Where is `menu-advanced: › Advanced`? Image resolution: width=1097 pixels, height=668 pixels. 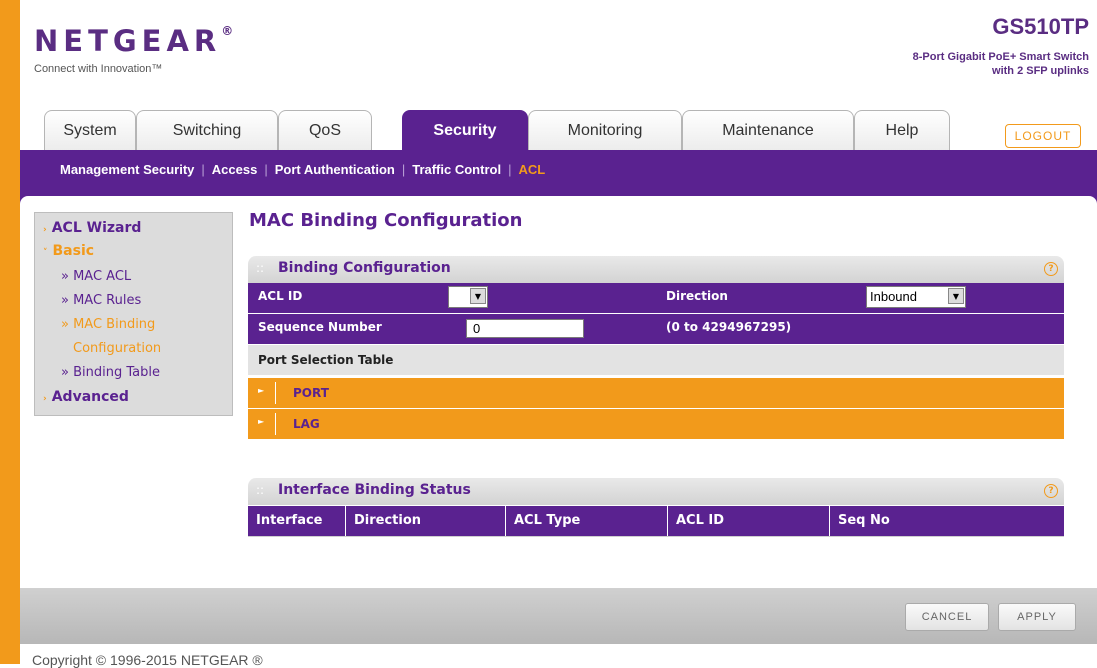
menu-advanced: › Advanced is located at coordinates (86, 397).